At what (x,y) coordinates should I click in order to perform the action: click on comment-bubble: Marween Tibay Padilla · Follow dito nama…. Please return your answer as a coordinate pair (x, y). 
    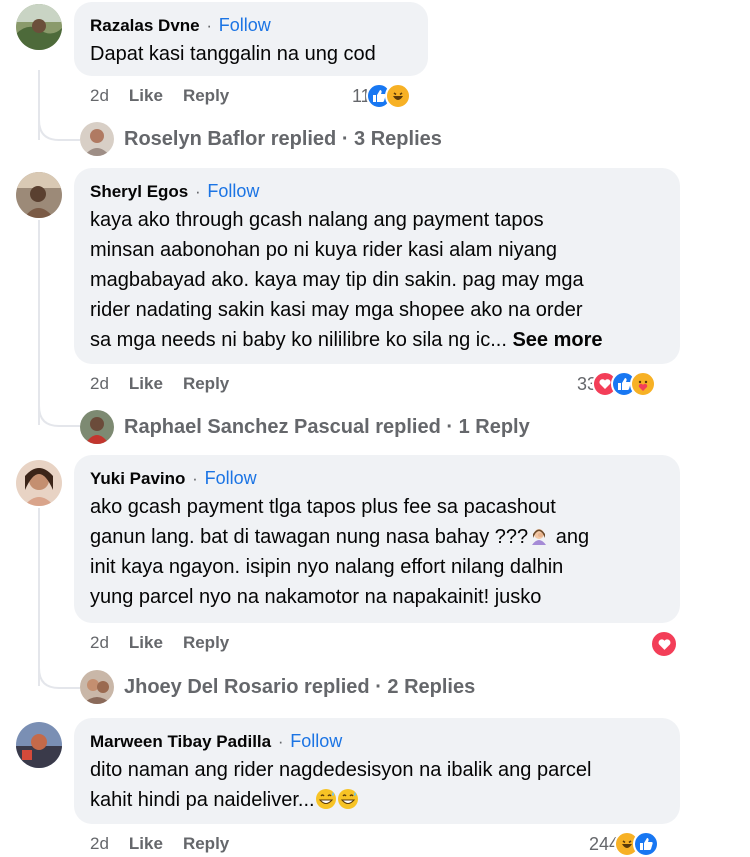
    Looking at the image, I should click on (377, 771).